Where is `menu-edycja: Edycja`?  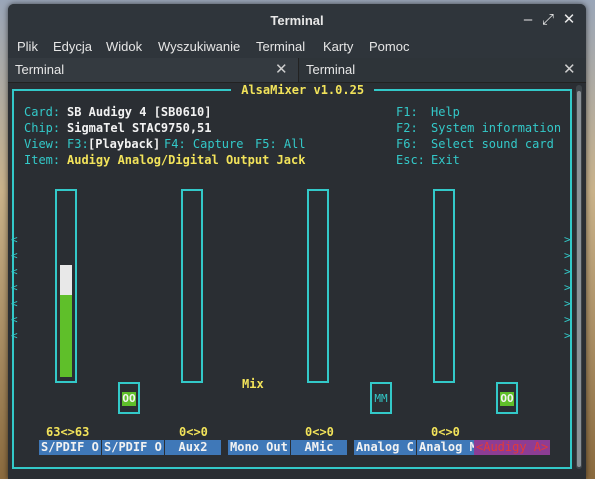 menu-edycja: Edycja is located at coordinates (72, 46).